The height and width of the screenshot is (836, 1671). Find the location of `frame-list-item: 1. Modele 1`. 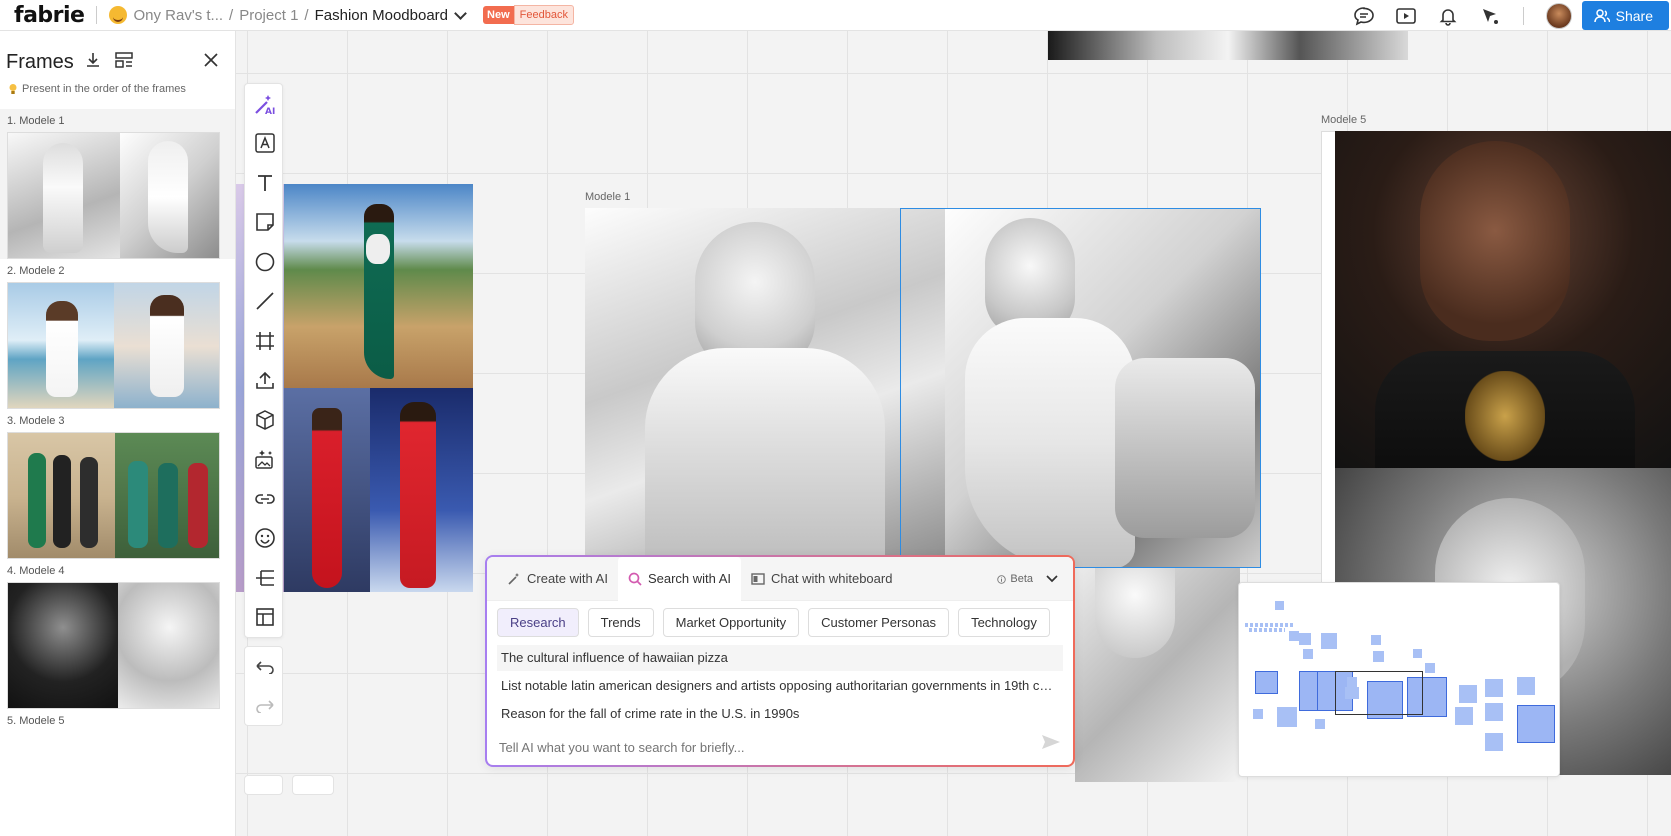

frame-list-item: 1. Modele 1 is located at coordinates (117, 184).